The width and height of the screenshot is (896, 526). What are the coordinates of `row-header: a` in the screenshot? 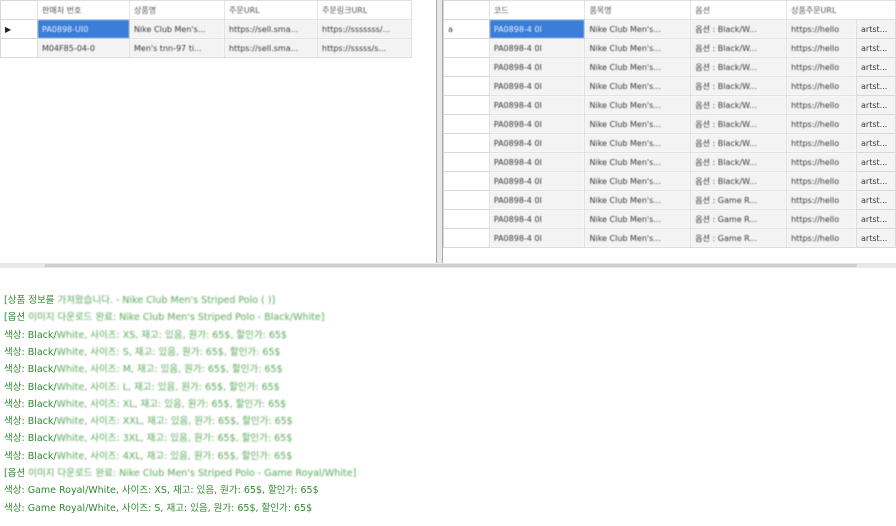 It's located at (466, 29).